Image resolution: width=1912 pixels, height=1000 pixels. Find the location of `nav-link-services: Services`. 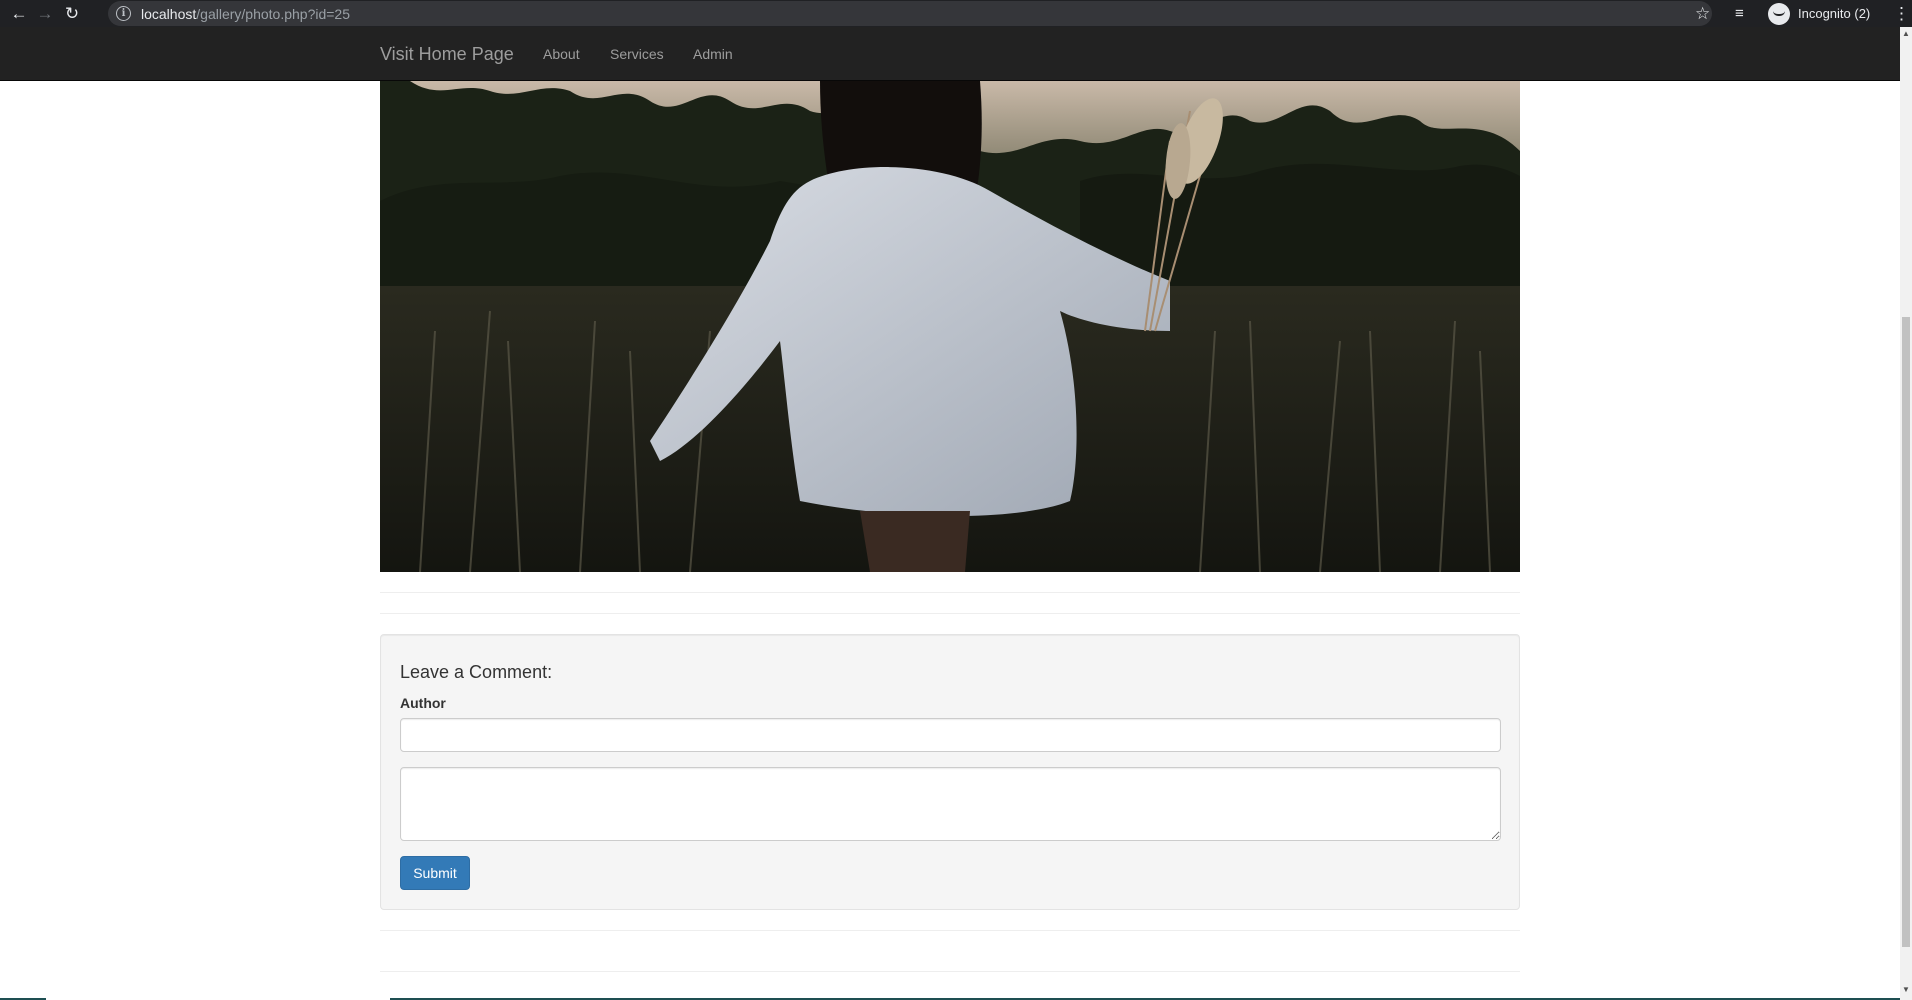

nav-link-services: Services is located at coordinates (637, 54).